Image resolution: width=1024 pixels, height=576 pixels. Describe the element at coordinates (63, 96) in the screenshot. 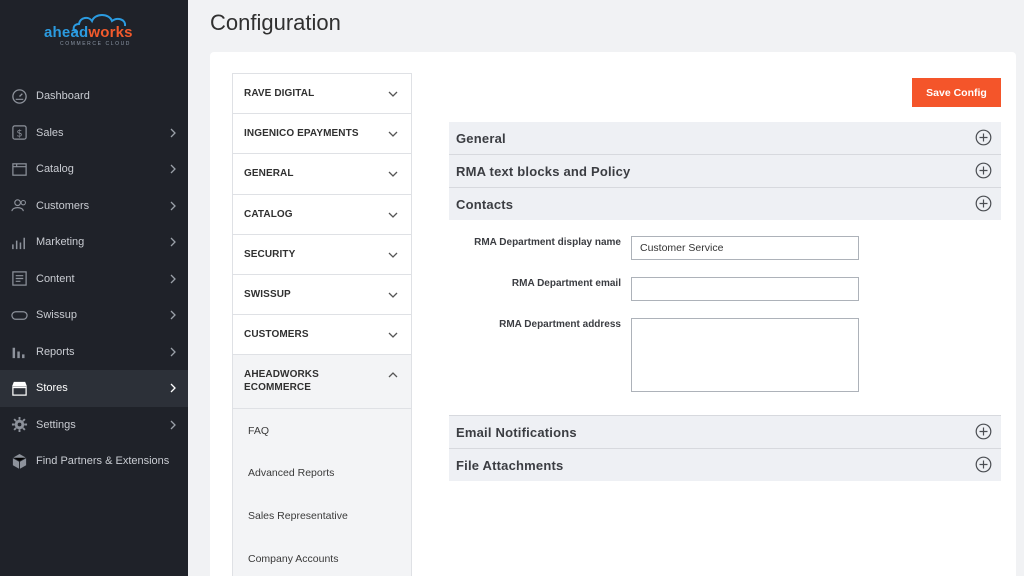

I see `nav-label-dashboard: Dashboard` at that location.